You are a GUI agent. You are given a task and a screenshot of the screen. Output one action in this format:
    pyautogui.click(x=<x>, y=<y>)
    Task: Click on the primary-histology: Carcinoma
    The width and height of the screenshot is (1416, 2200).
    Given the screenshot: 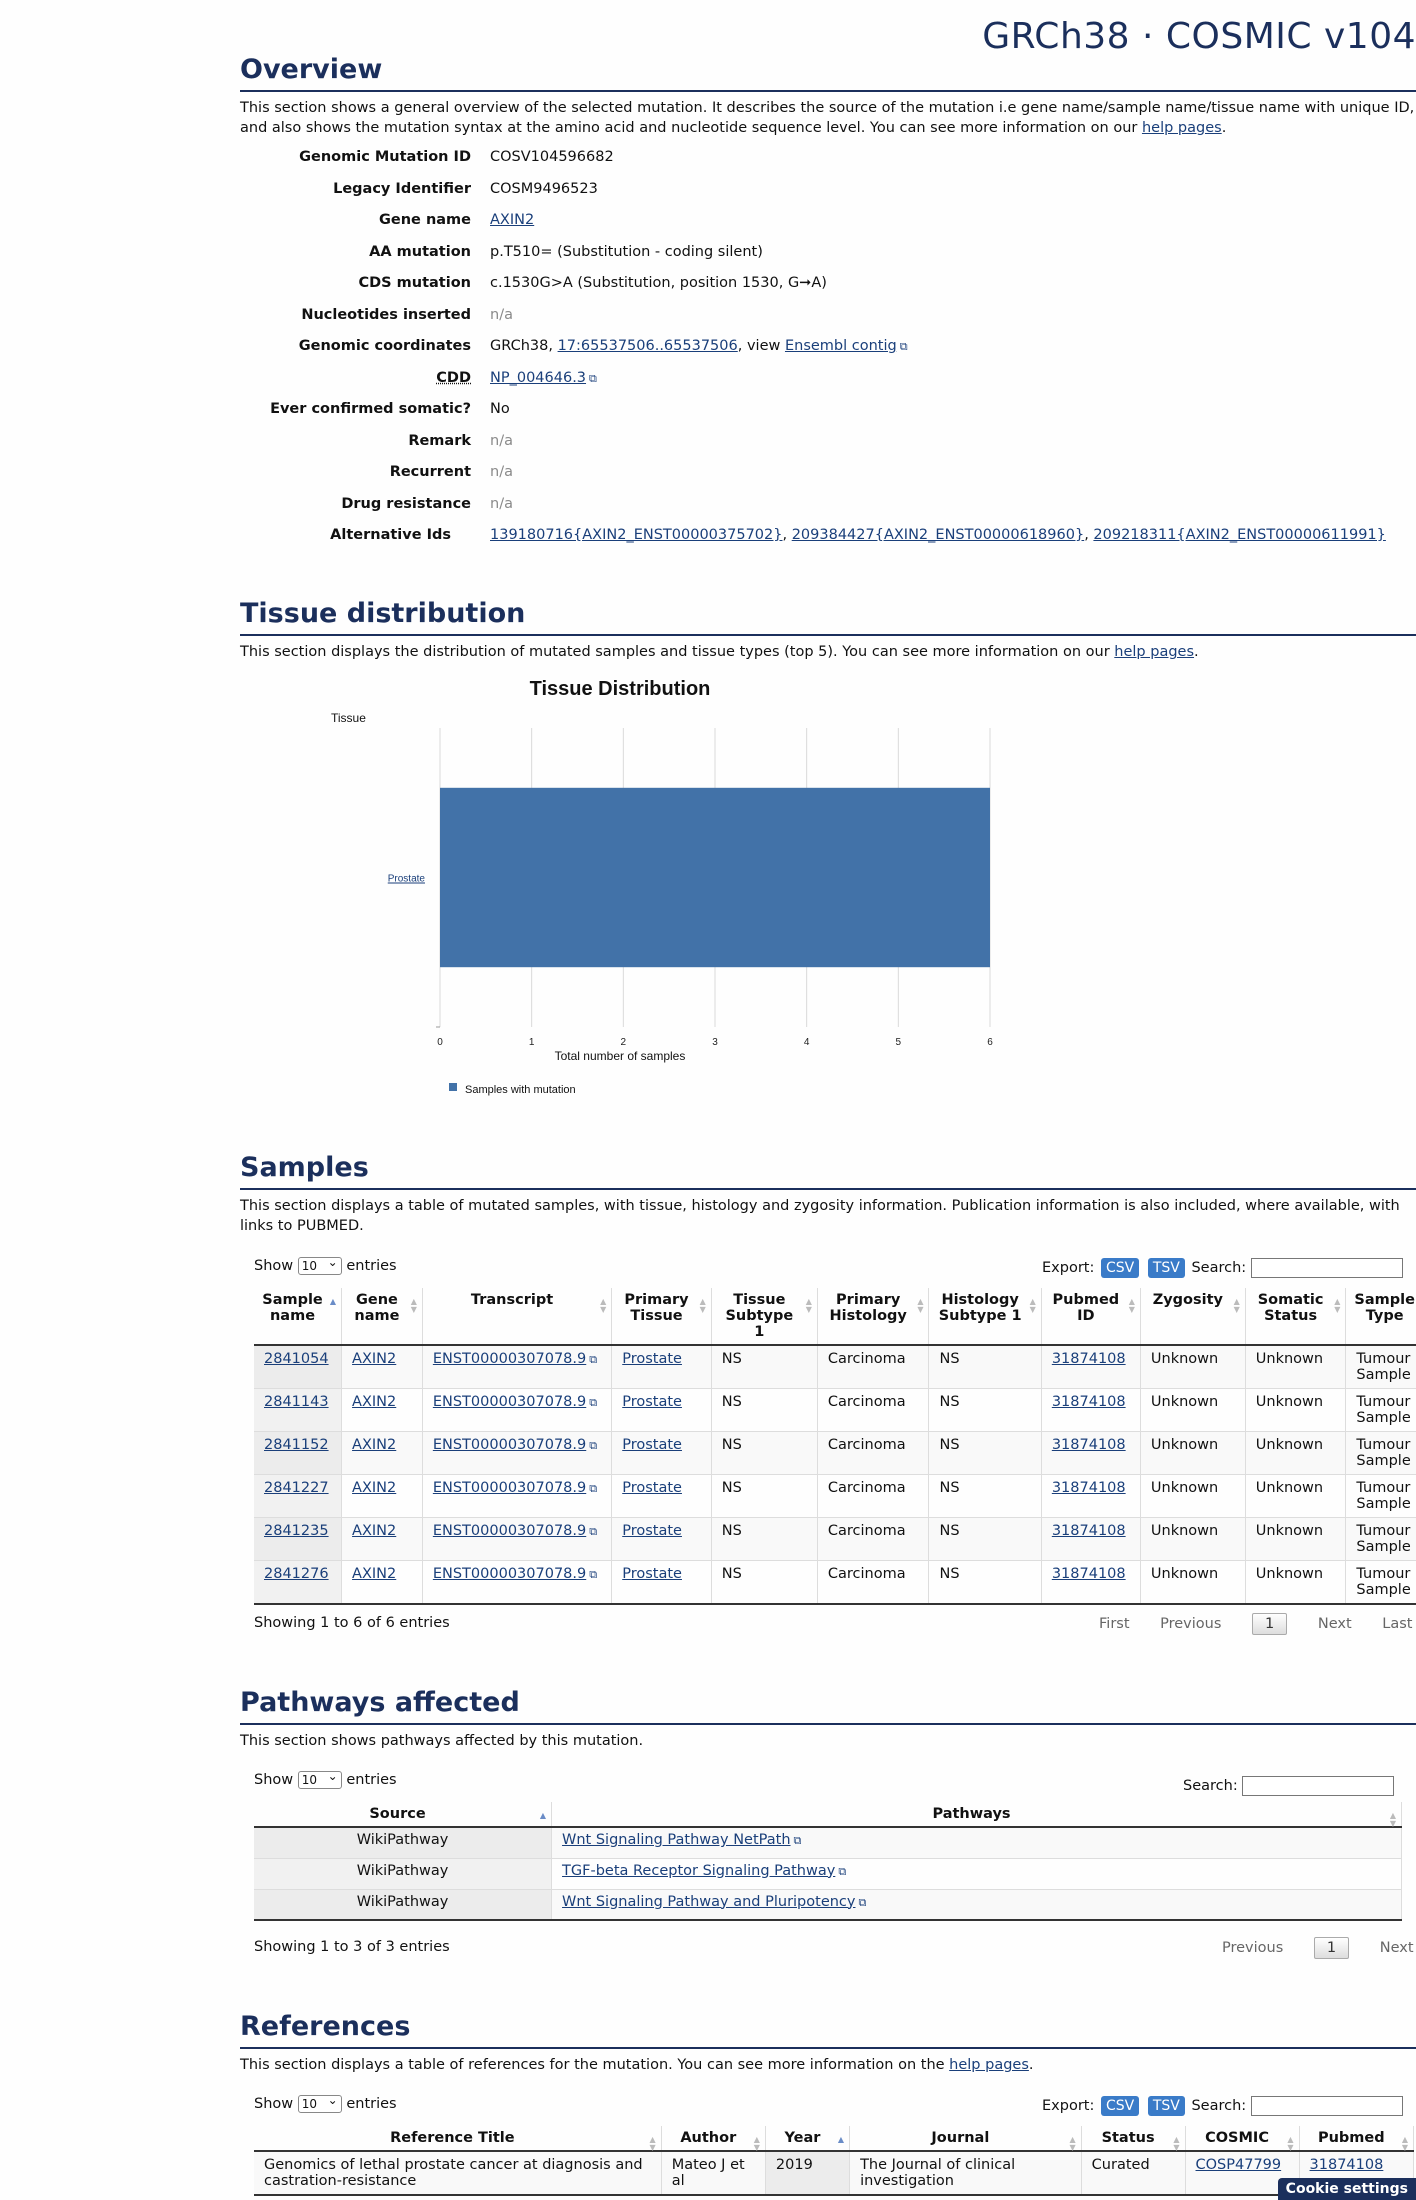 What is the action you would take?
    pyautogui.click(x=873, y=1367)
    